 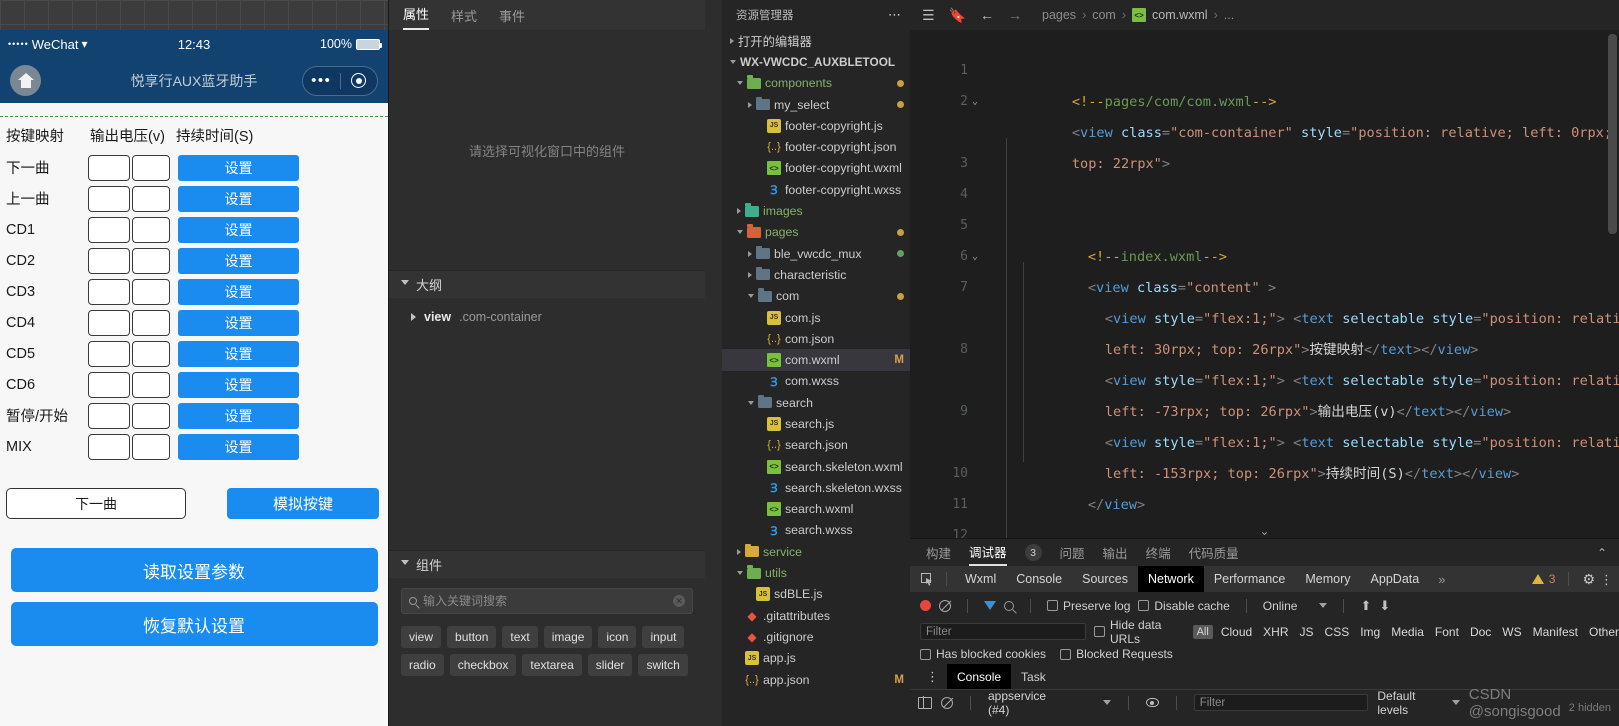 I want to click on network-filter-input, so click(x=1003, y=631).